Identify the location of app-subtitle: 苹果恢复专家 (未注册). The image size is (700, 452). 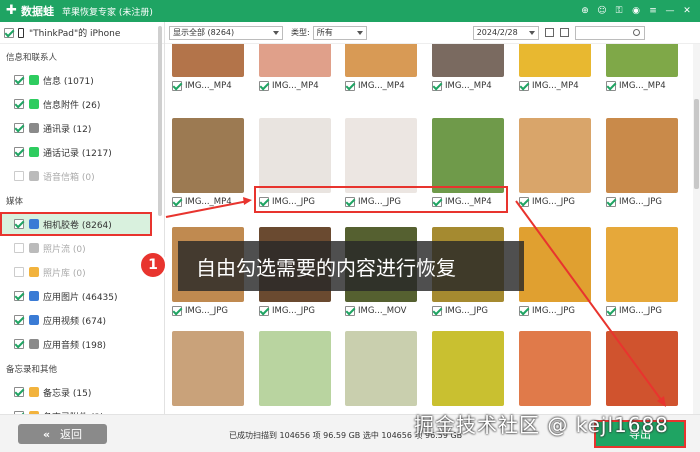
(107, 12).